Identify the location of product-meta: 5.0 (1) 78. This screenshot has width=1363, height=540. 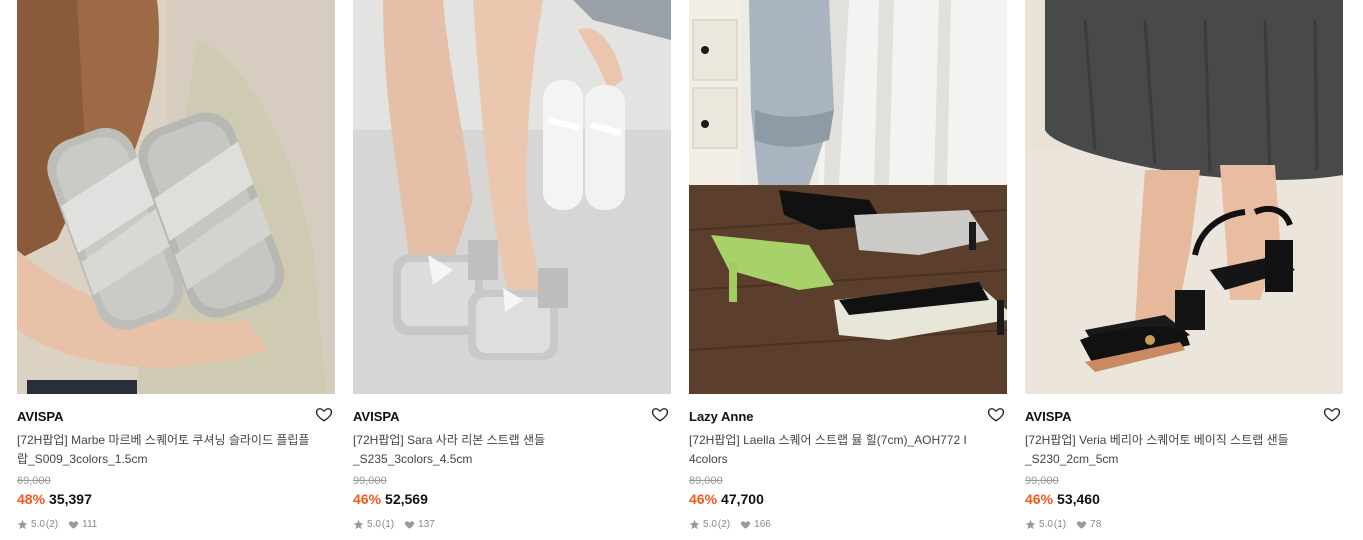
(1063, 524).